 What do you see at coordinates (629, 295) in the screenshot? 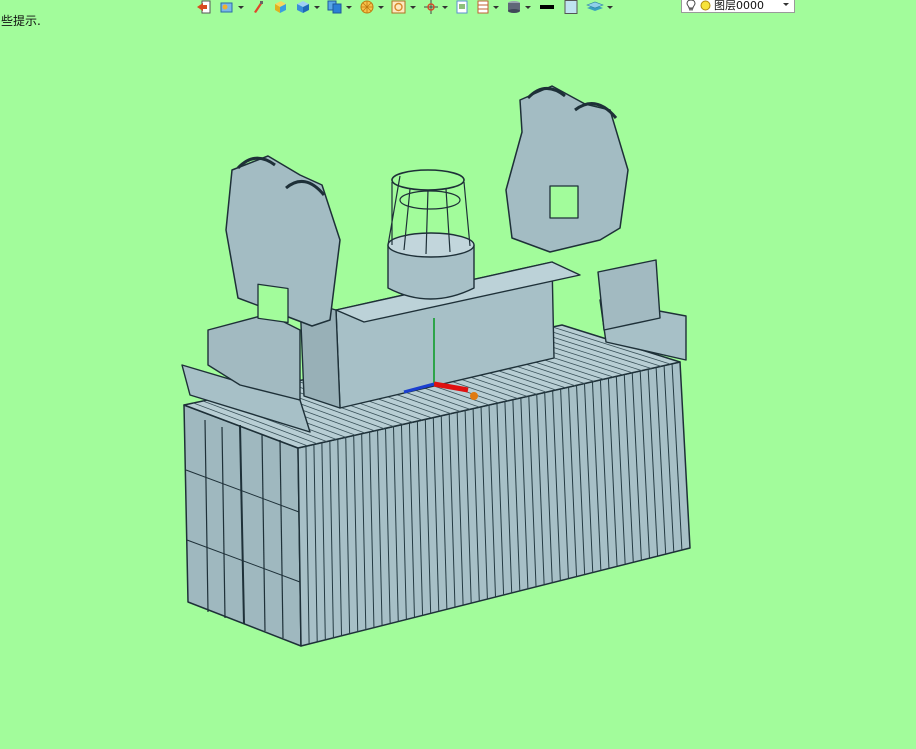
I see `spreader-end-block-right` at bounding box center [629, 295].